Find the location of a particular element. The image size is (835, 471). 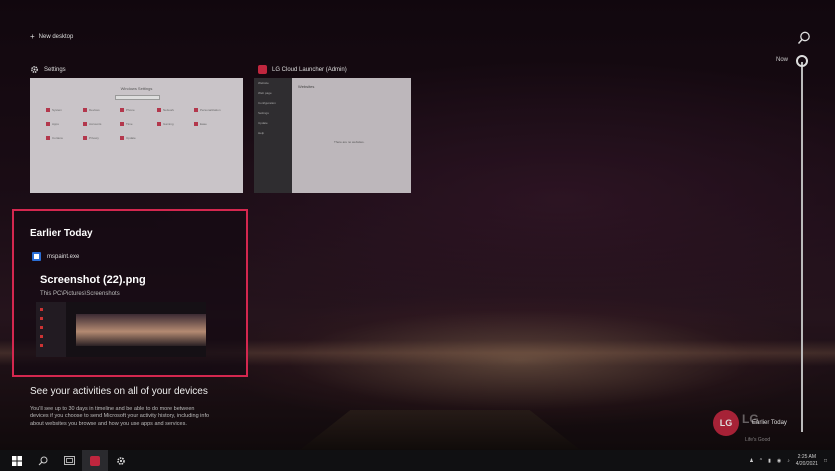

clock-date: 4/20/2021 is located at coordinates (806, 463).